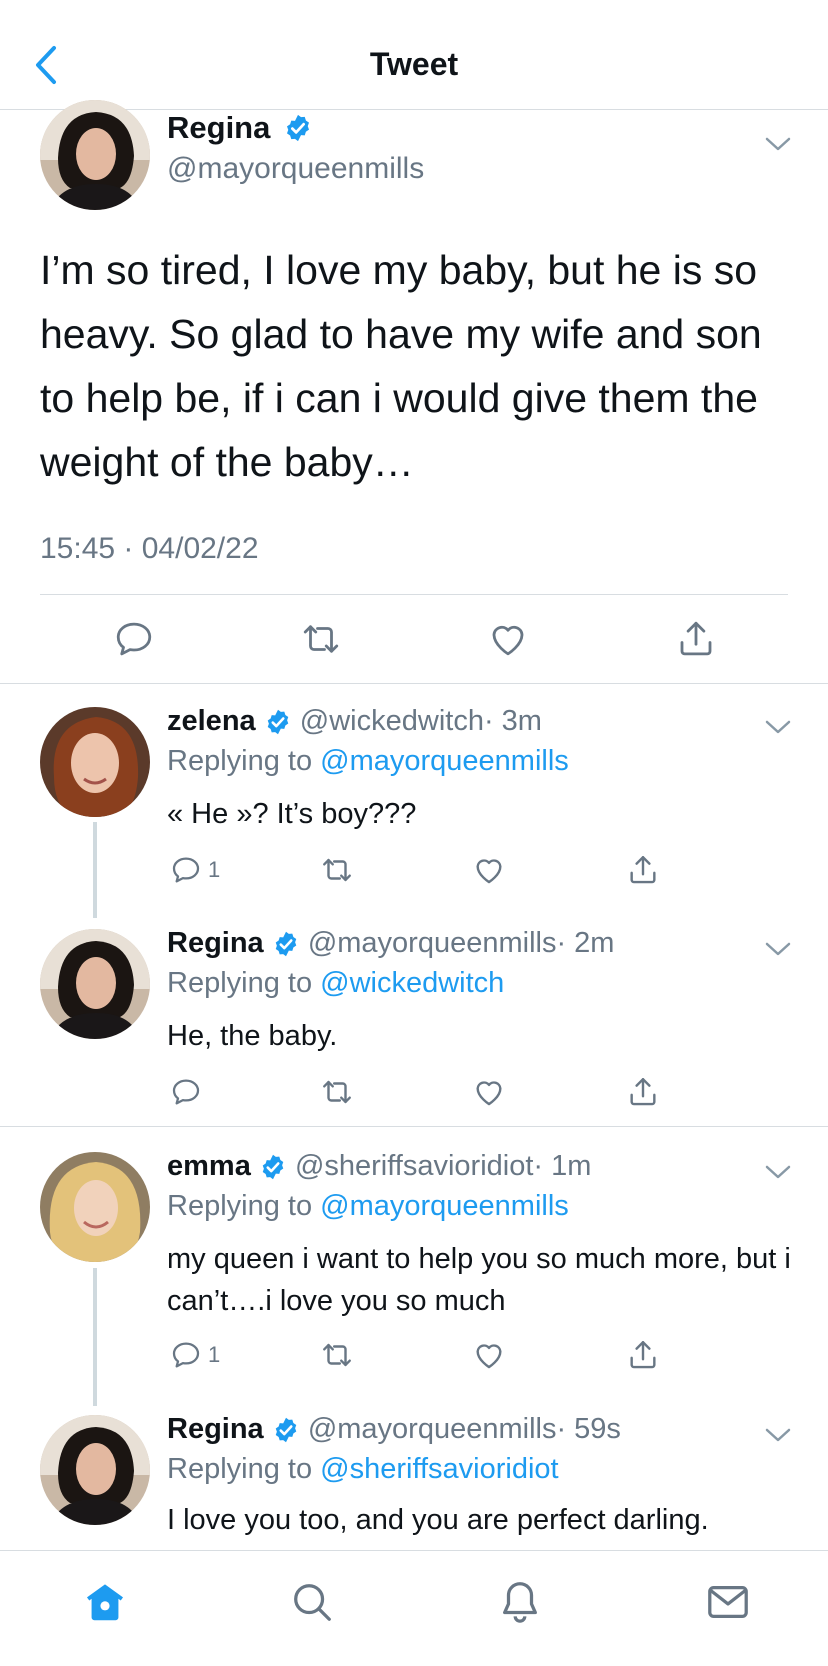 The image size is (828, 1666). What do you see at coordinates (562, 1166) in the screenshot?
I see `reply-time: · 1m` at bounding box center [562, 1166].